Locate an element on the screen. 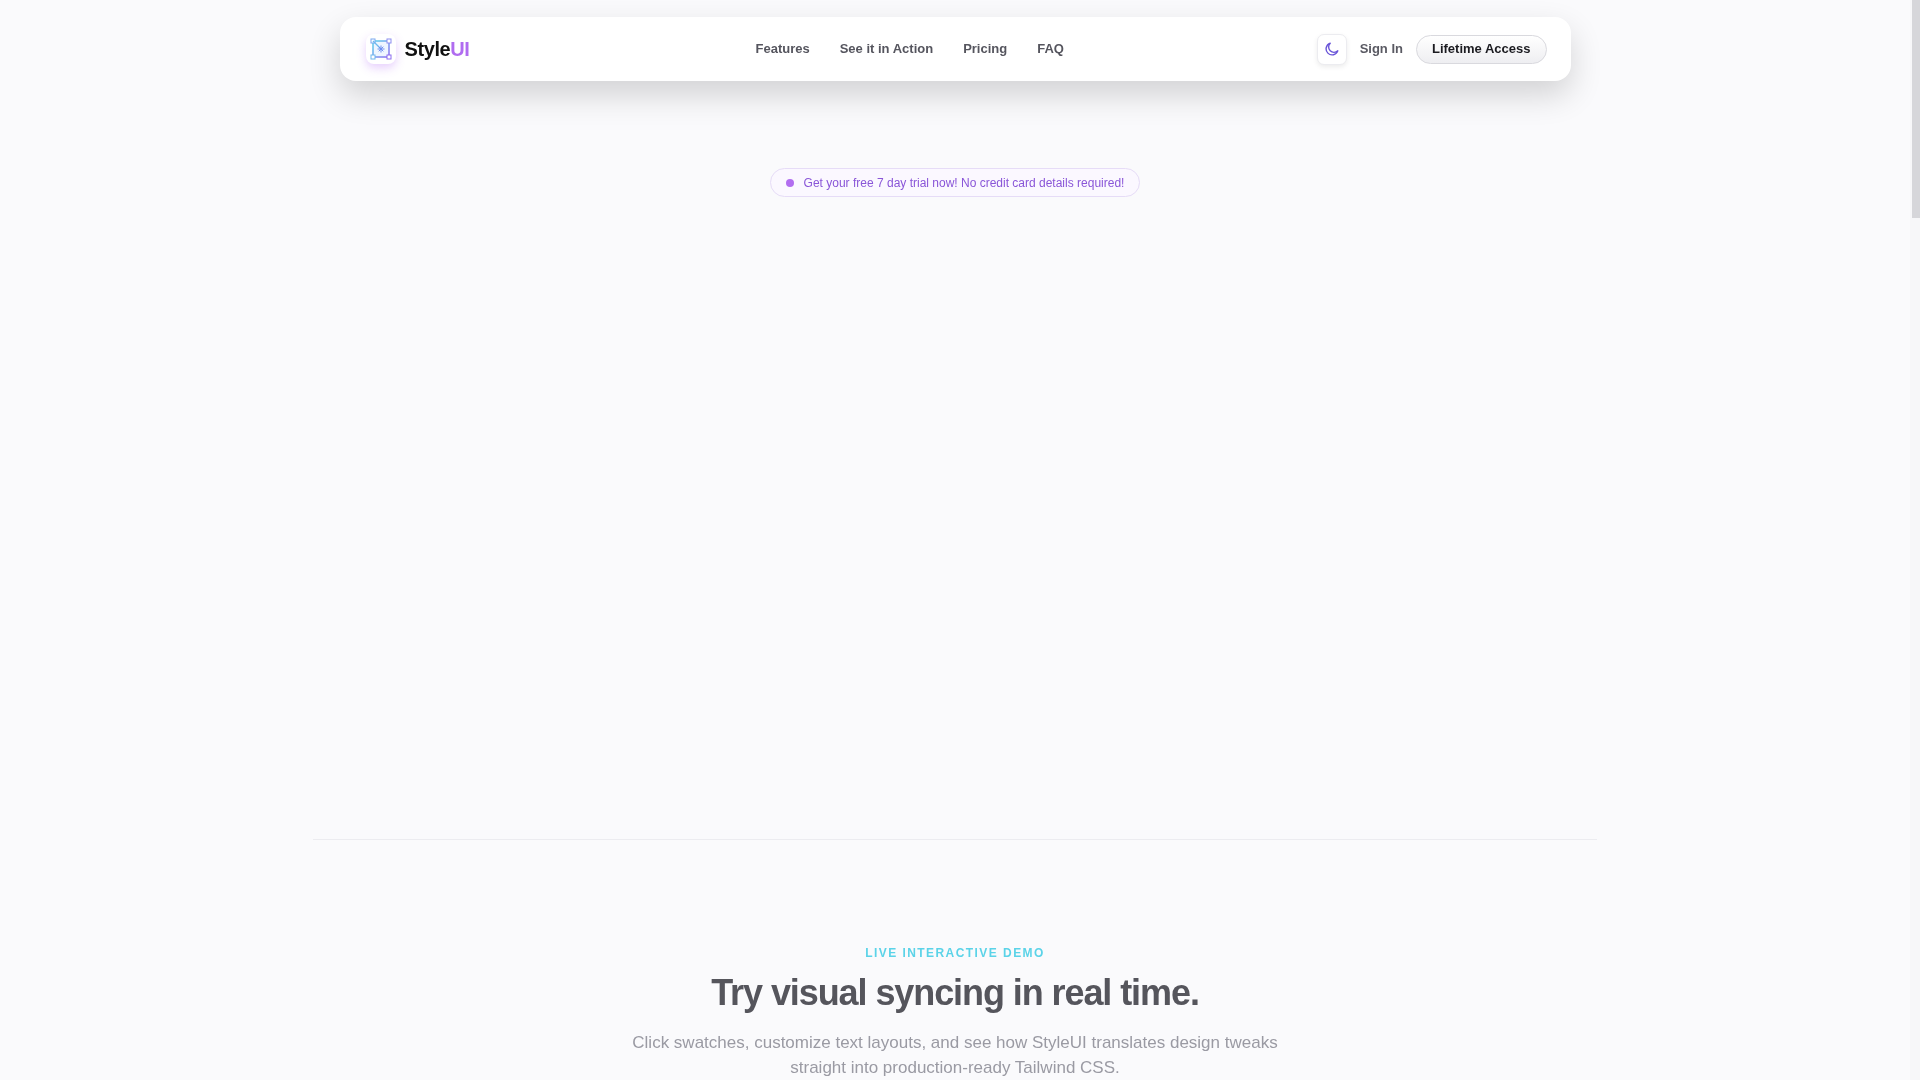 This screenshot has width=1920, height=1080. logo-icon is located at coordinates (380, 49).